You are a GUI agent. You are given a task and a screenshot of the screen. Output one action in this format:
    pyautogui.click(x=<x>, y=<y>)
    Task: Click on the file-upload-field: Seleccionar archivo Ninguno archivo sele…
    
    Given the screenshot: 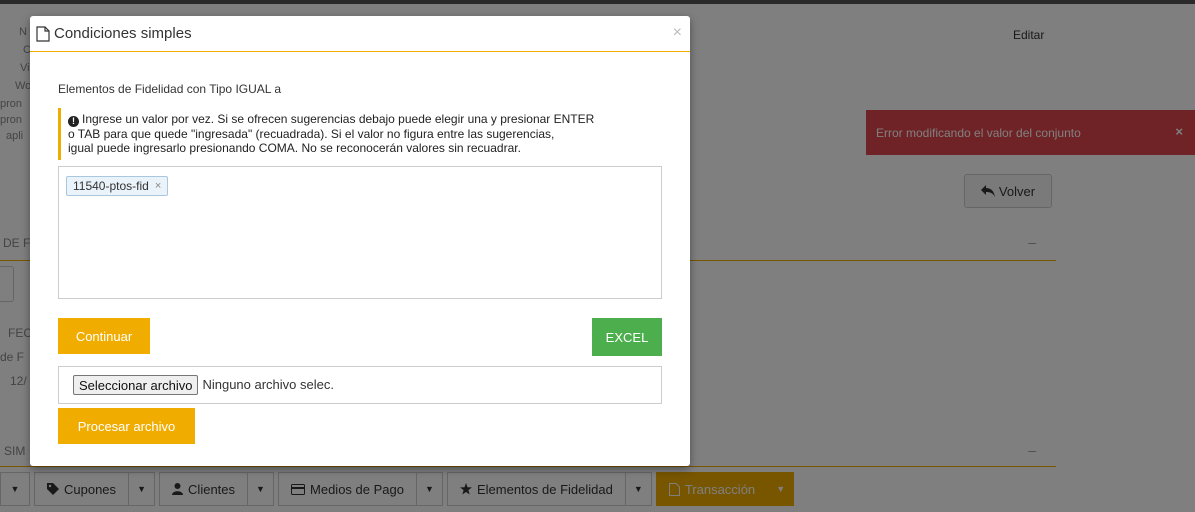 What is the action you would take?
    pyautogui.click(x=360, y=385)
    